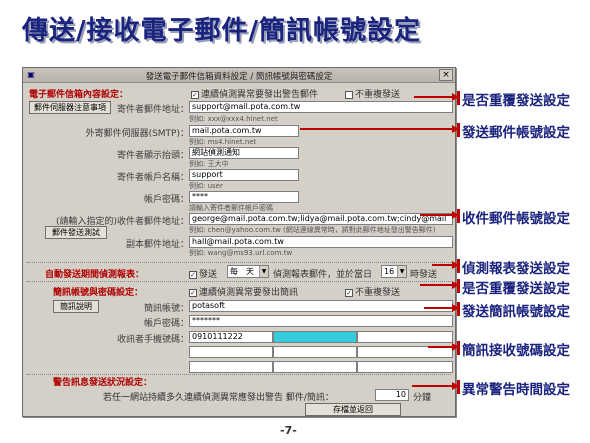 The width and height of the screenshot is (590, 443). What do you see at coordinates (424, 275) in the screenshot?
I see `report-suffix-text: 時發送` at bounding box center [424, 275].